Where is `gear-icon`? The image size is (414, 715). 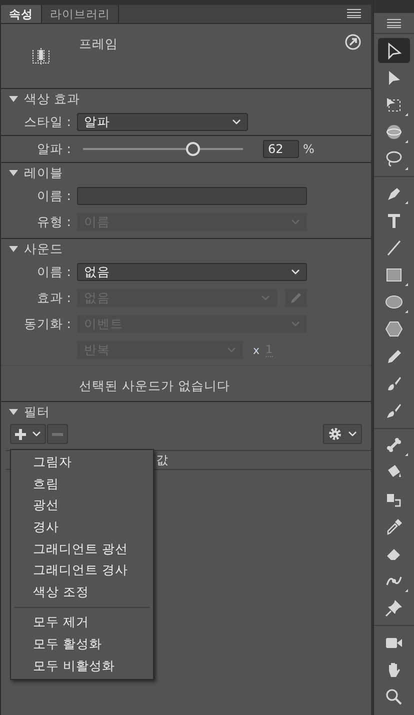 gear-icon is located at coordinates (335, 434).